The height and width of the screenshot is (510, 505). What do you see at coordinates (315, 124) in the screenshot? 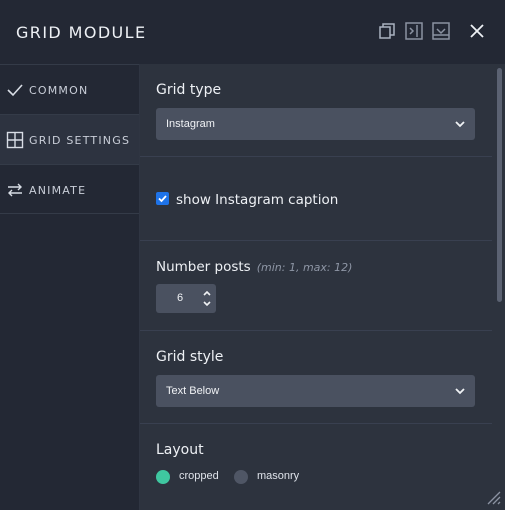
I see `grid-type-select: Instagram` at bounding box center [315, 124].